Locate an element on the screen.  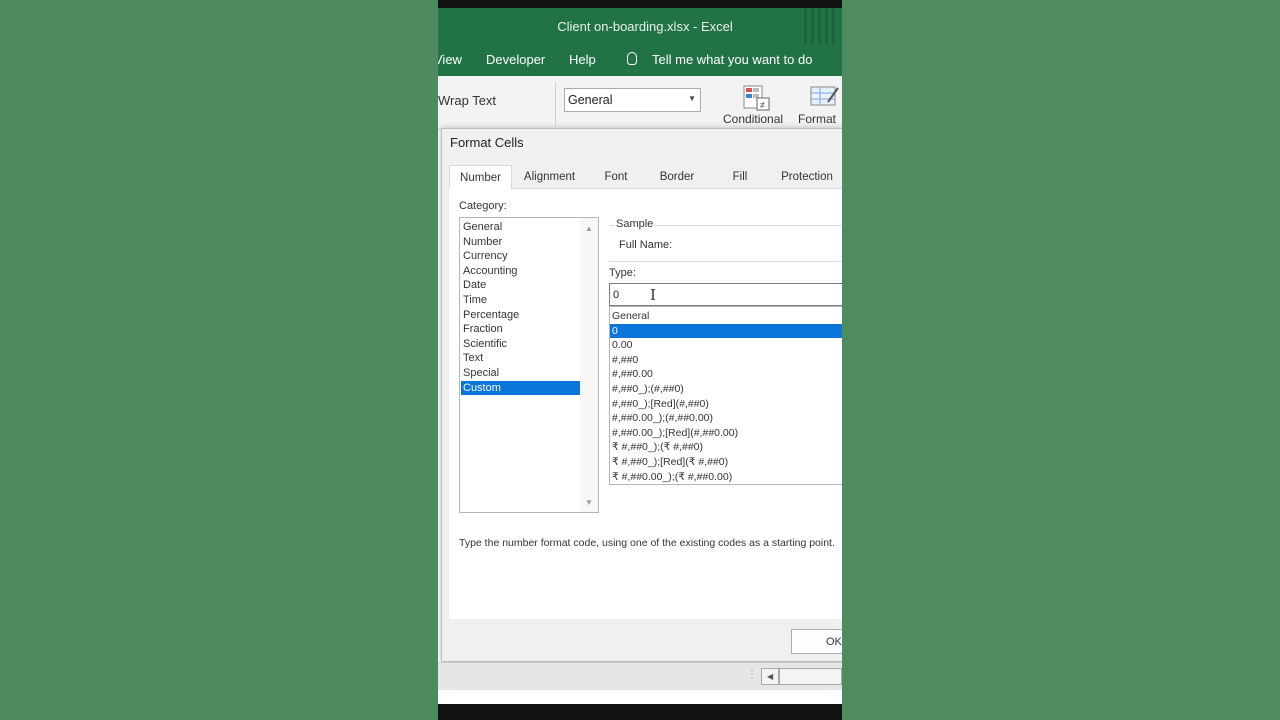
number-format-value: General is located at coordinates (590, 100).